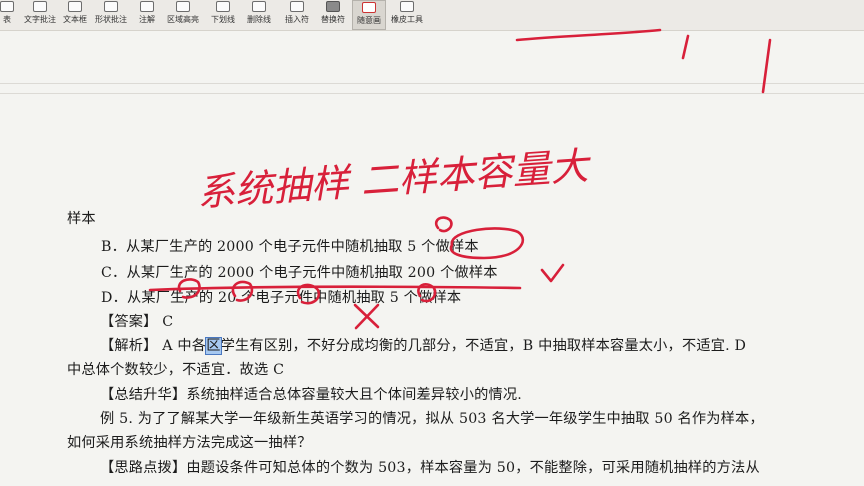 This screenshot has width=864, height=486. What do you see at coordinates (369, 15) in the screenshot?
I see `toolbar-item-freehand: 随意画` at bounding box center [369, 15].